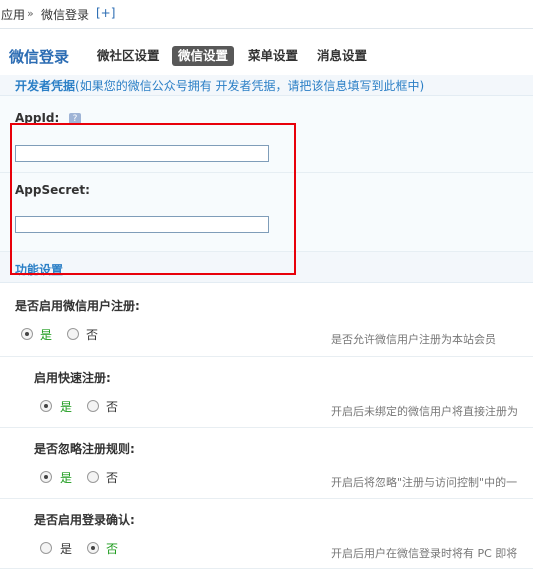 The height and width of the screenshot is (575, 533). Describe the element at coordinates (128, 56) in the screenshot. I see `tab-community-settings: 微社区设置` at that location.